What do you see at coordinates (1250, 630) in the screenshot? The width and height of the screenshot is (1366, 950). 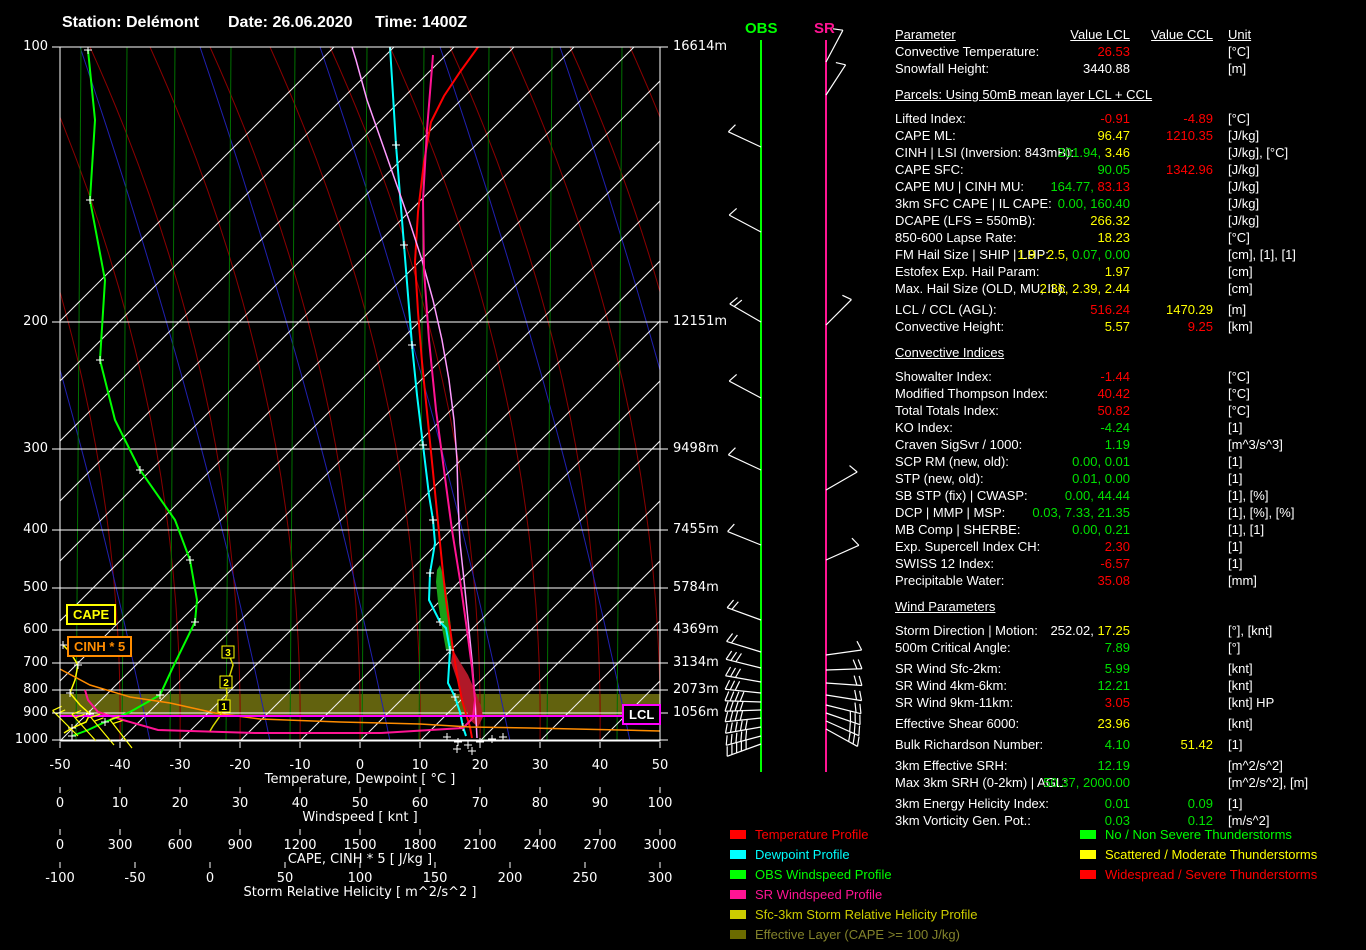 I see `param-unit: [°], [knt]` at bounding box center [1250, 630].